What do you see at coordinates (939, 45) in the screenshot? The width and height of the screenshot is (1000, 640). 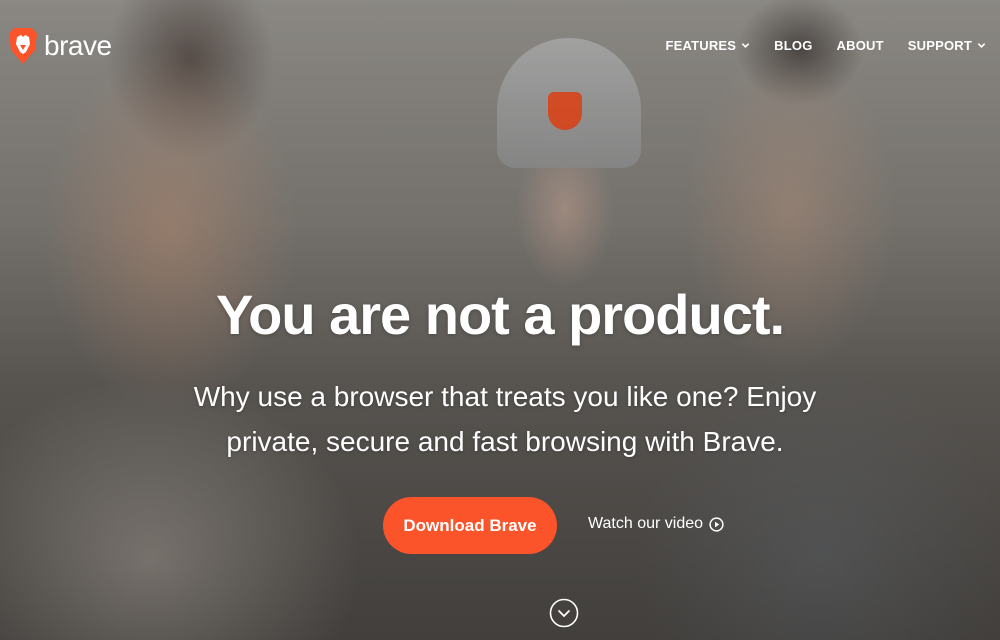 I see `nav-item-label: SUPPORT` at bounding box center [939, 45].